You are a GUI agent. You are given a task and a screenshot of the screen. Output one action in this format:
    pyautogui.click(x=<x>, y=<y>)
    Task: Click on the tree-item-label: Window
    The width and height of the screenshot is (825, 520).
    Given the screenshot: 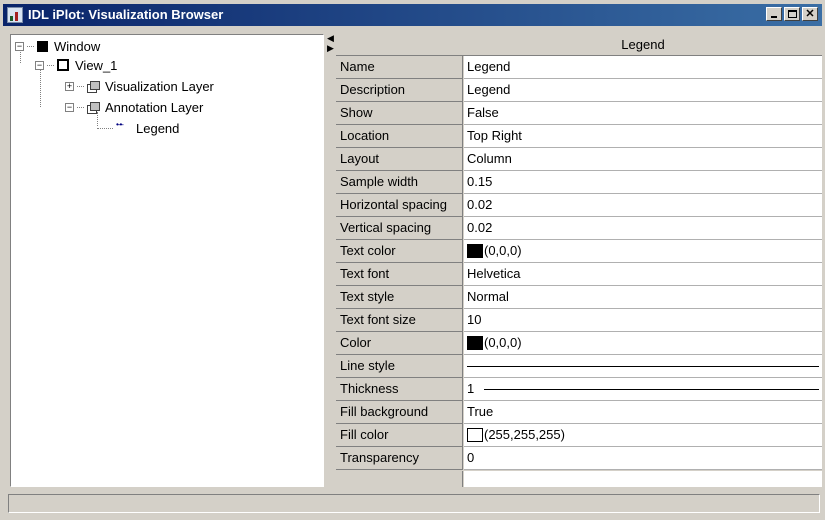 What is the action you would take?
    pyautogui.click(x=77, y=46)
    